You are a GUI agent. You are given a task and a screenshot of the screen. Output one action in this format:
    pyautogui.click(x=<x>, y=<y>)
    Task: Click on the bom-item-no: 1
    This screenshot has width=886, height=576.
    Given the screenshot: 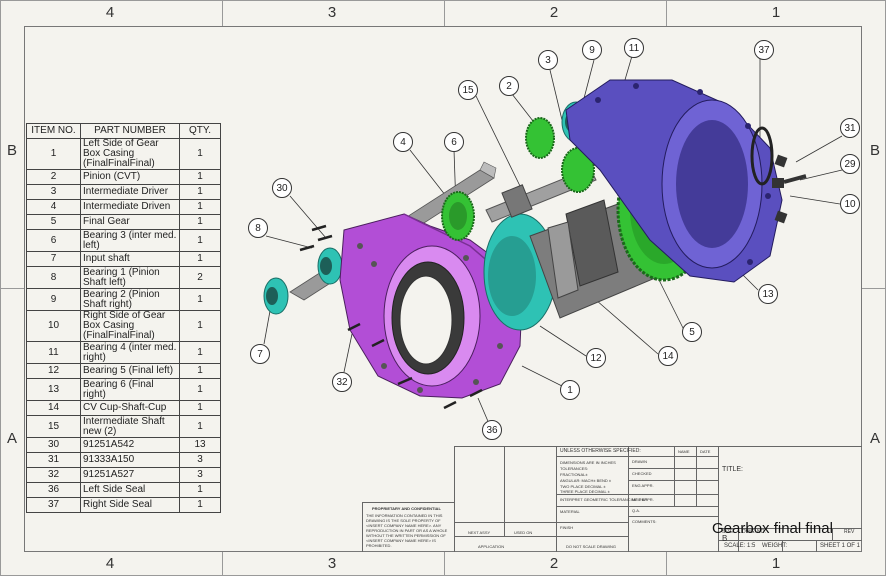 What is the action you would take?
    pyautogui.click(x=53, y=154)
    